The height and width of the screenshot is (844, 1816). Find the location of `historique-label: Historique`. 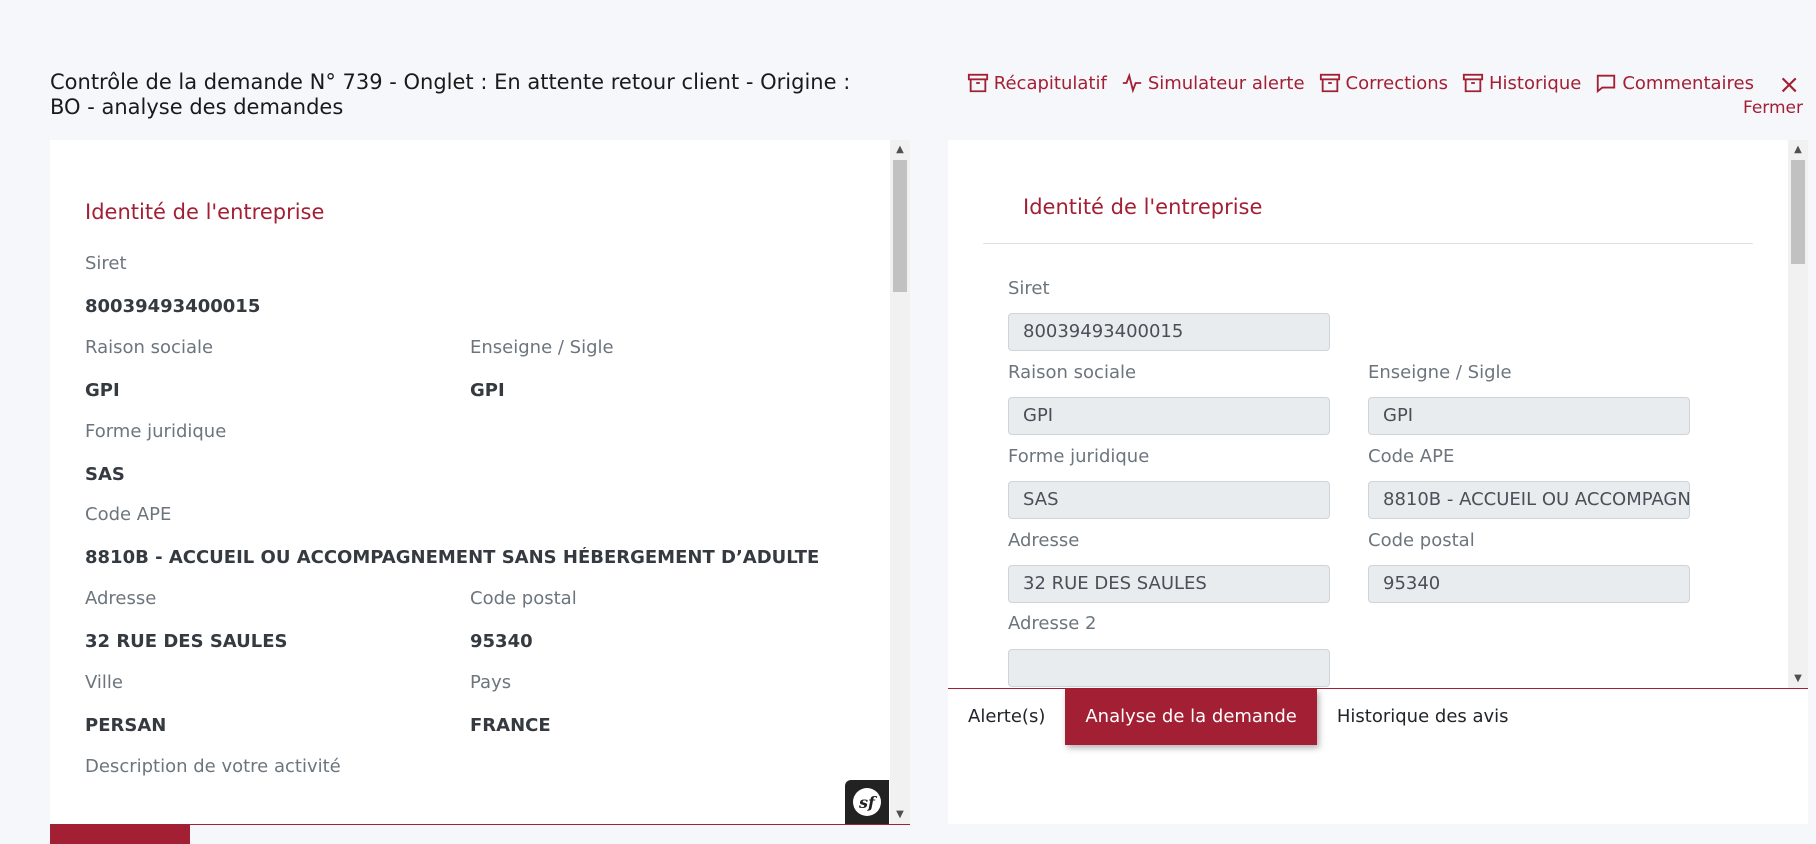

historique-label: Historique is located at coordinates (1535, 83).